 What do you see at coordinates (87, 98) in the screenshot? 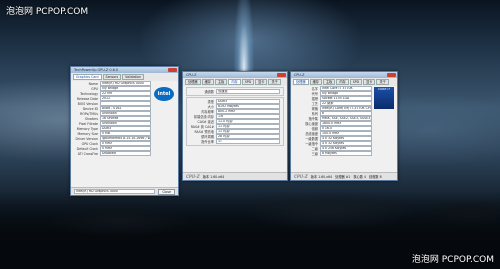
I see `info-label: Release Date` at bounding box center [87, 98].